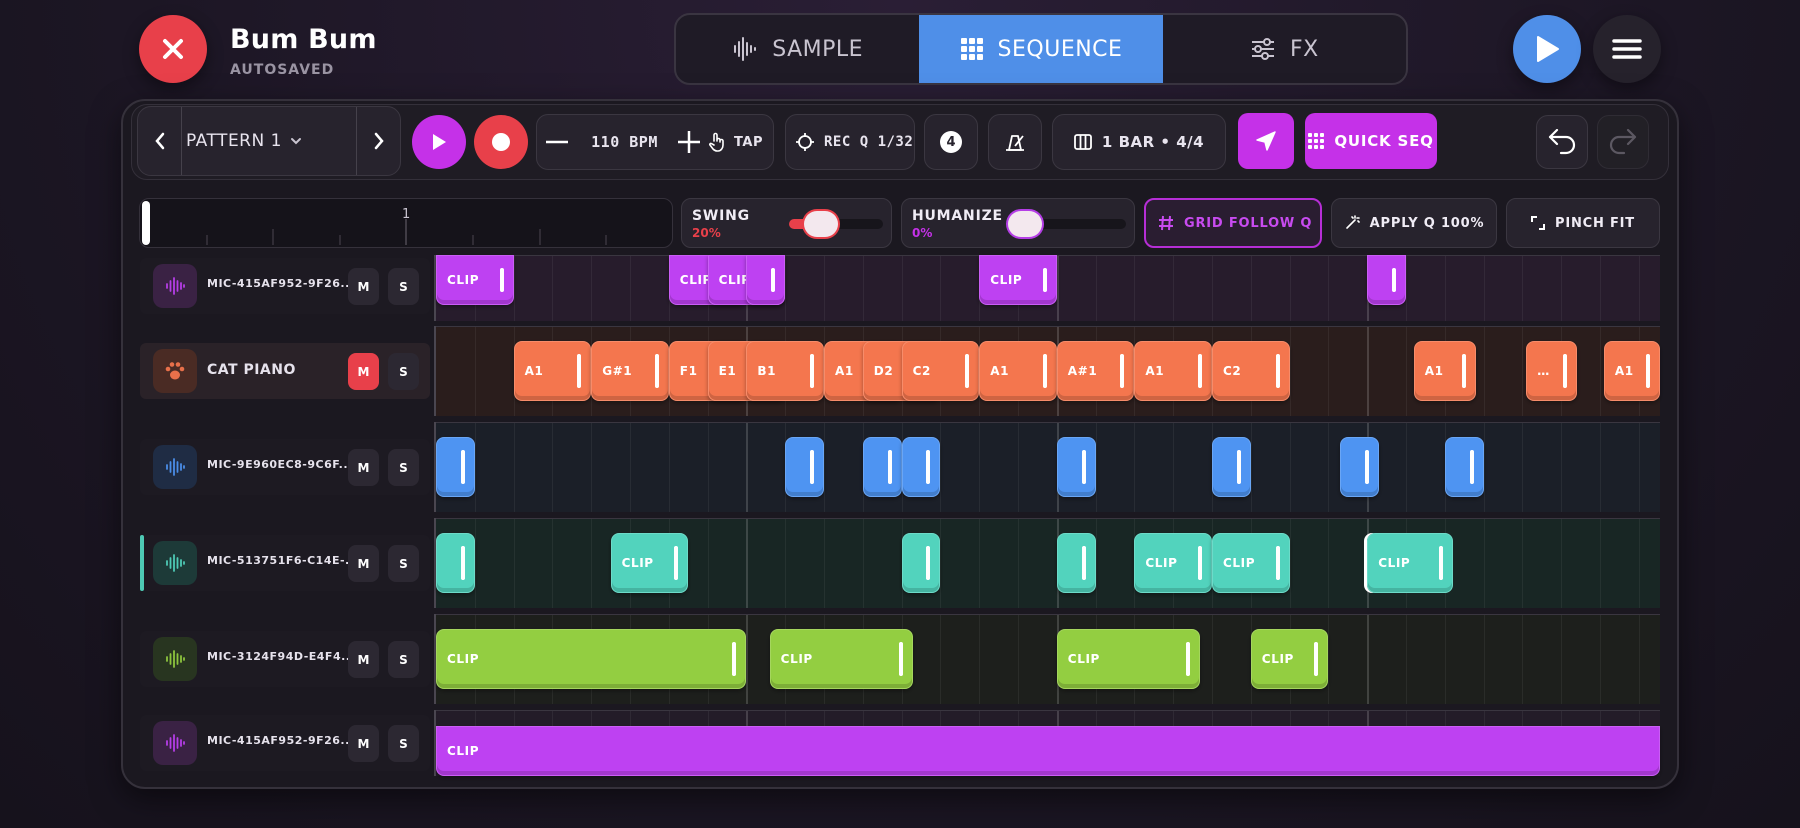  Describe the element at coordinates (160, 141) in the screenshot. I see `prev-pattern-button` at that location.